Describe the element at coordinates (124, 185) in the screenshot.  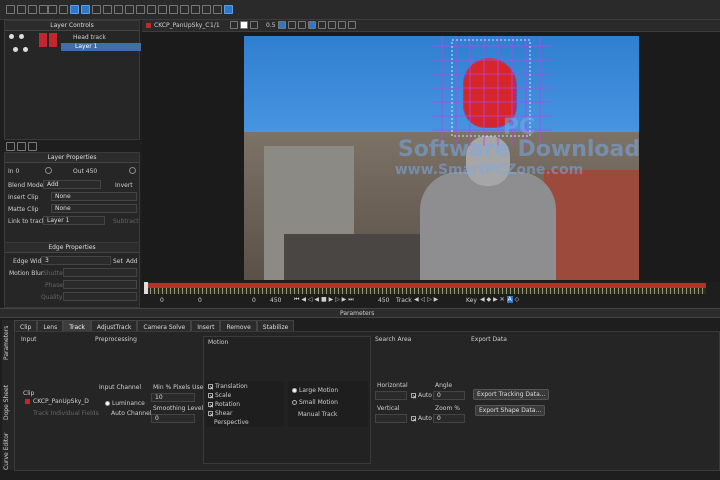
I see `invert-label: Invert` at that location.